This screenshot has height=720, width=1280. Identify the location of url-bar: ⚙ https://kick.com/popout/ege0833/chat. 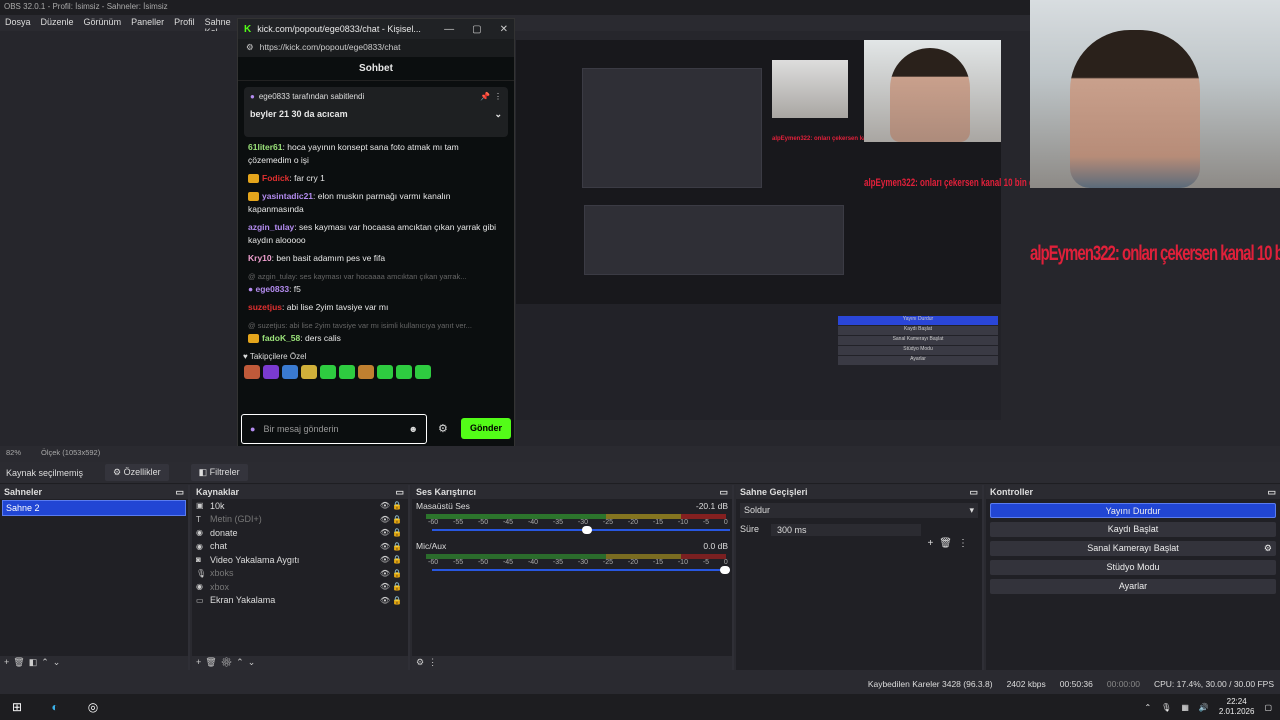
(376, 48).